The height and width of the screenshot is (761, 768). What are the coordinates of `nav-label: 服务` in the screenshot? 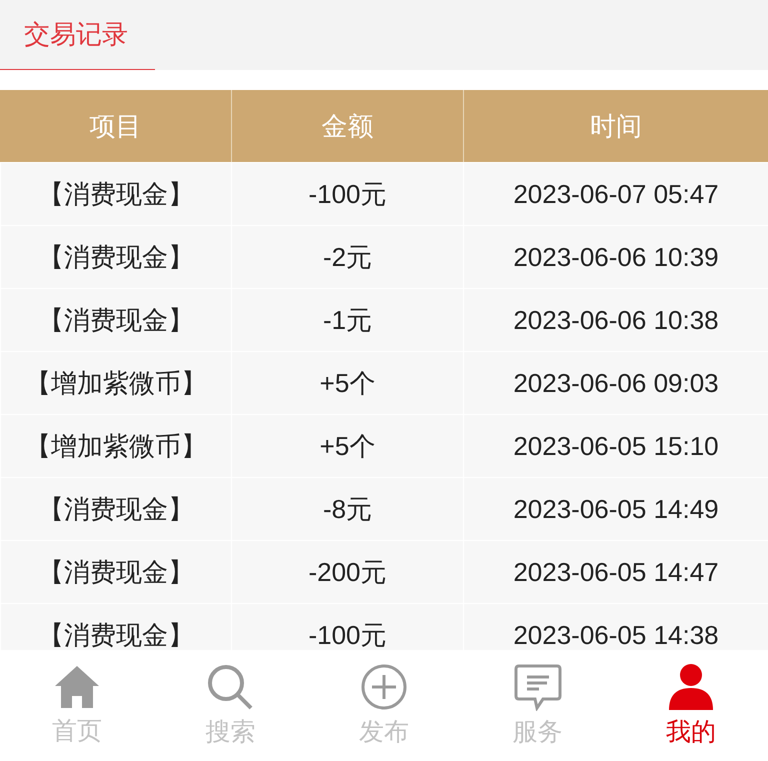 It's located at (537, 732).